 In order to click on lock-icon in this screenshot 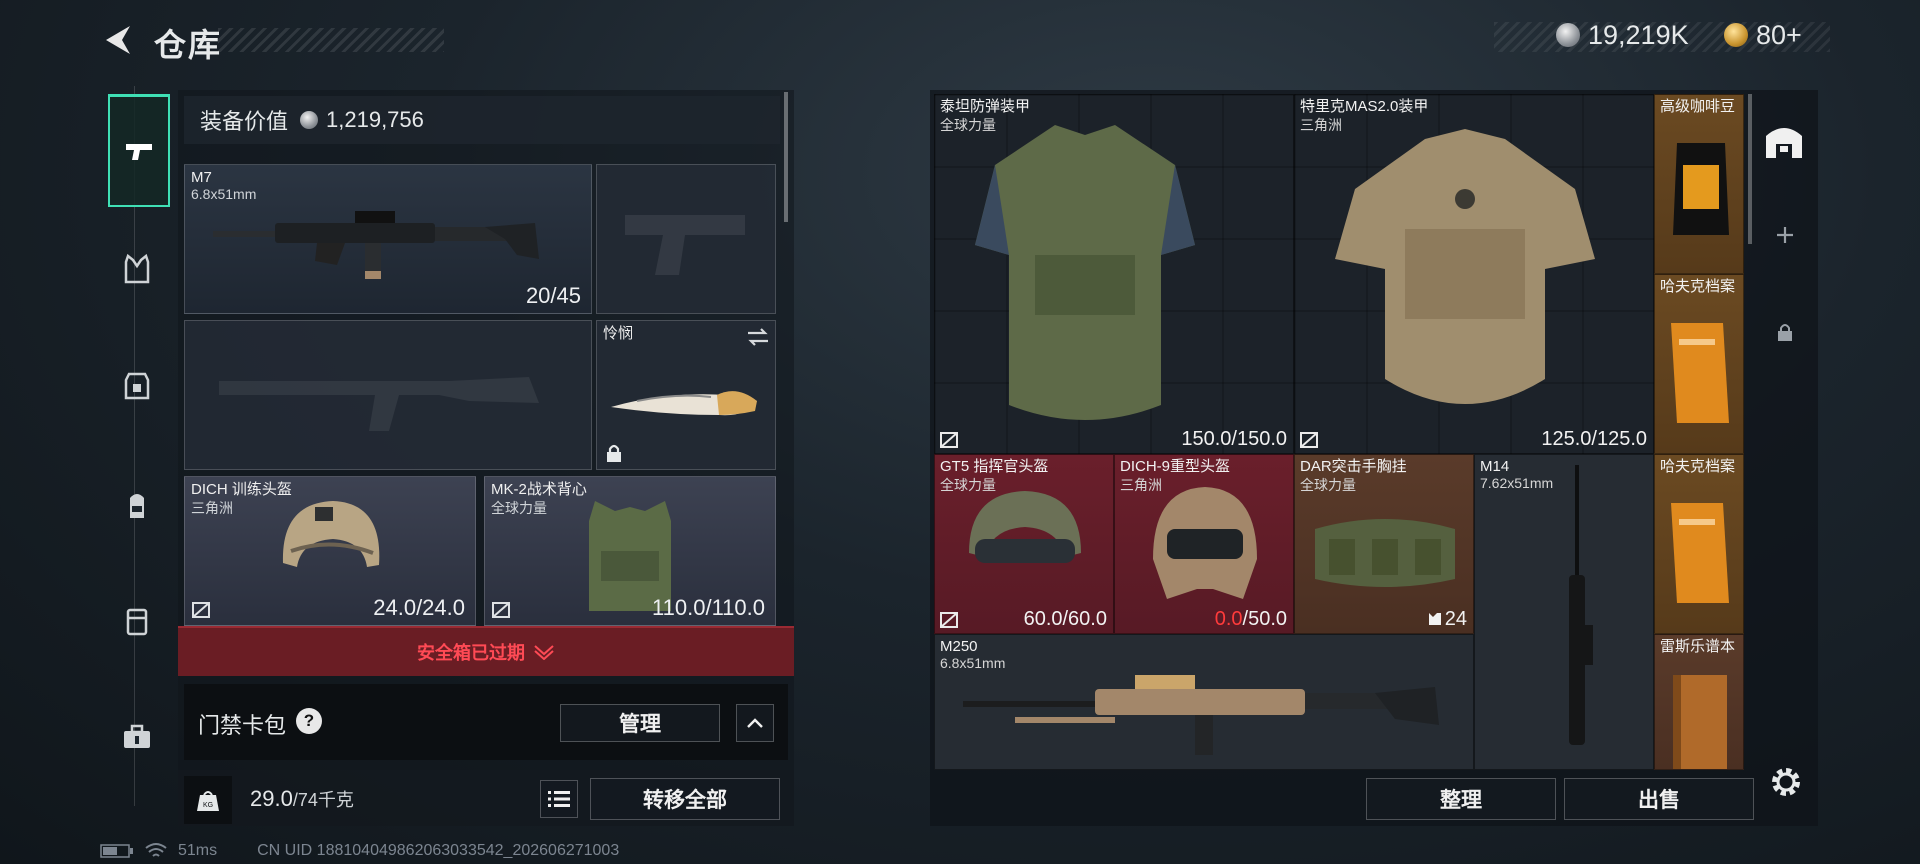, I will do `click(1785, 332)`.